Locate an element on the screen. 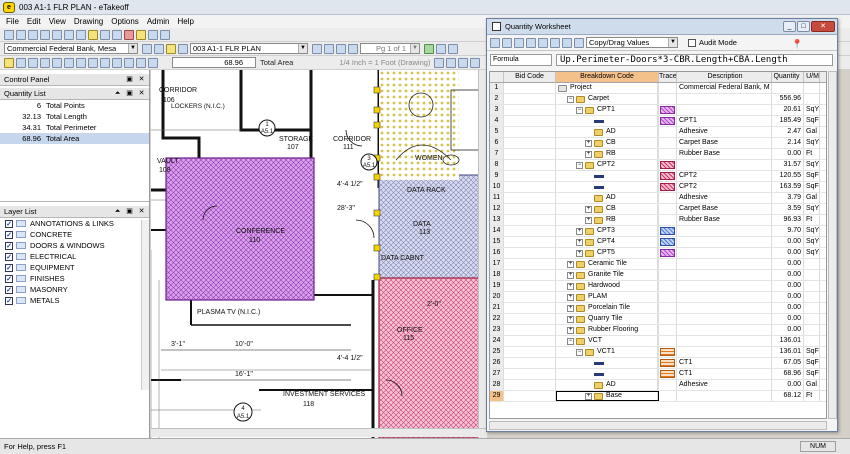  quantity-cell: 96.93 is located at coordinates (788, 220).